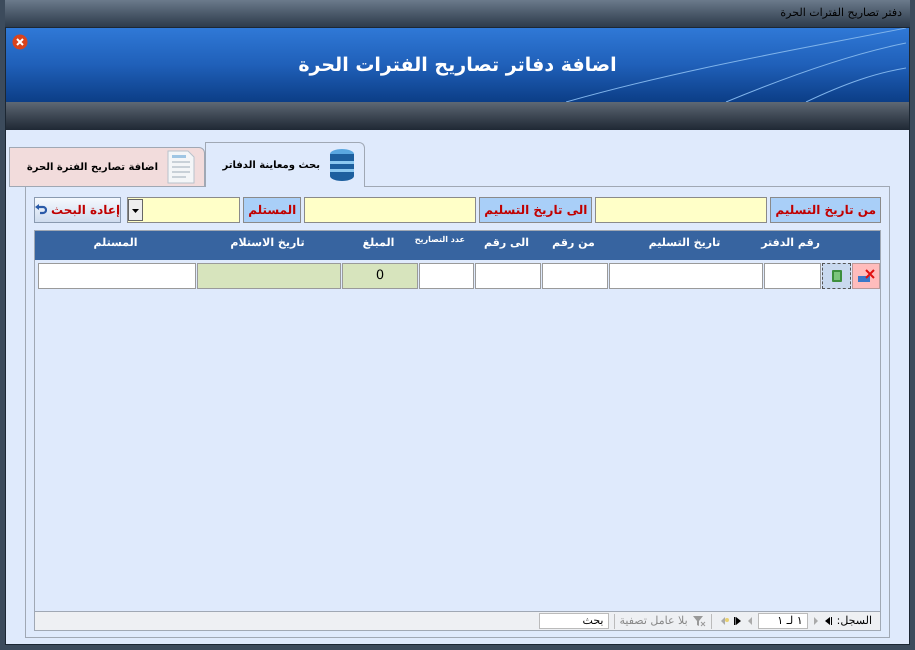 The height and width of the screenshot is (650, 915). I want to click on column-header: المستلم, so click(115, 243).